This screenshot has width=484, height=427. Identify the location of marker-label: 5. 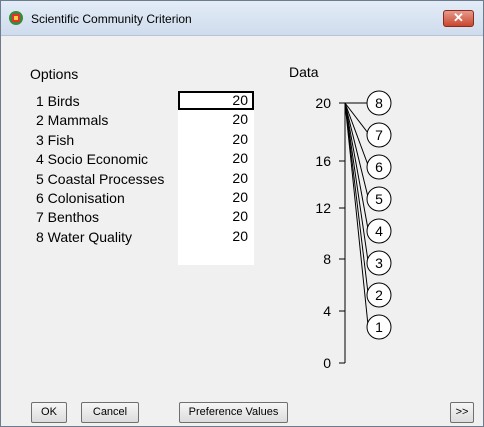
(379, 199).